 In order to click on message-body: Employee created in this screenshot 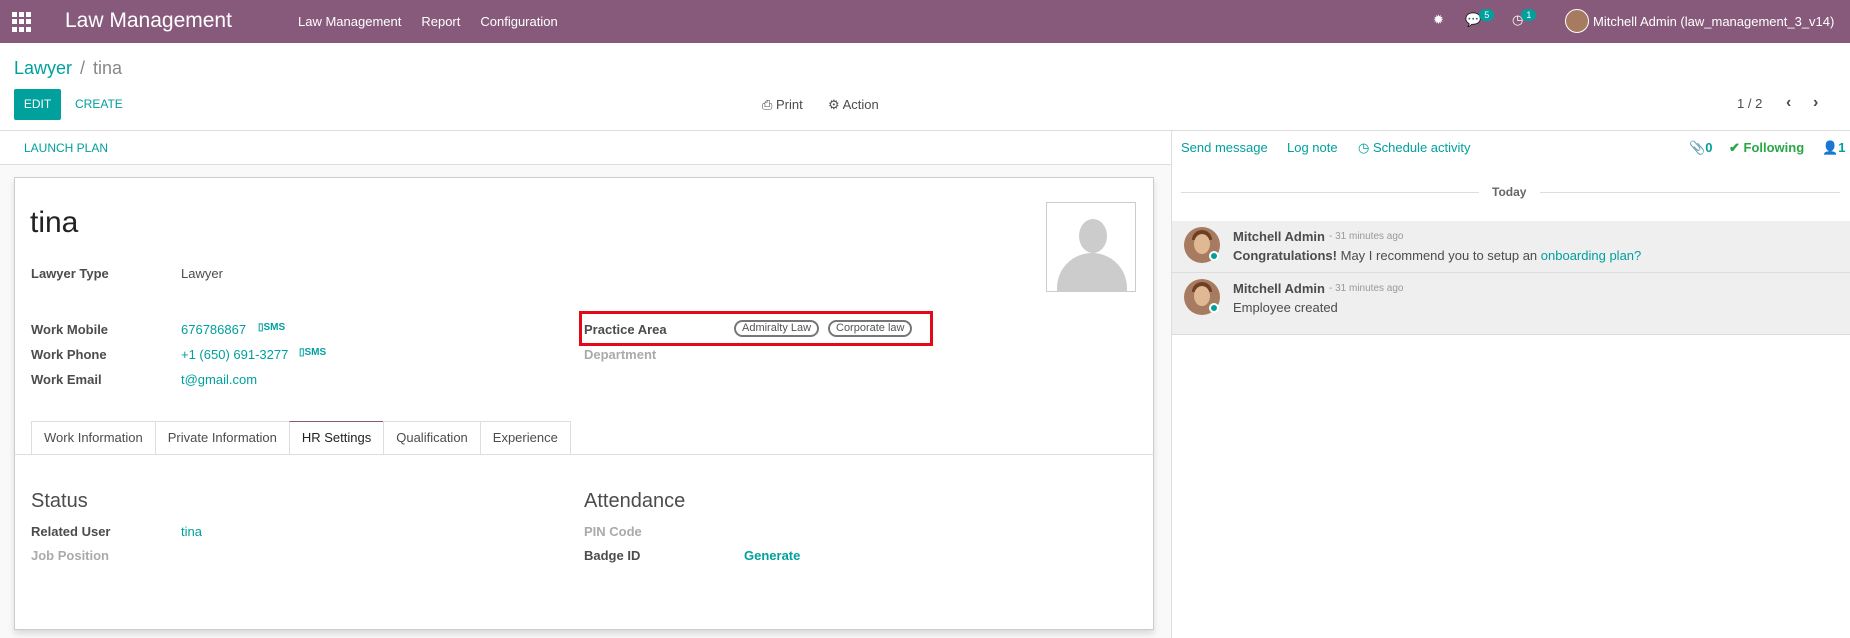, I will do `click(1285, 307)`.